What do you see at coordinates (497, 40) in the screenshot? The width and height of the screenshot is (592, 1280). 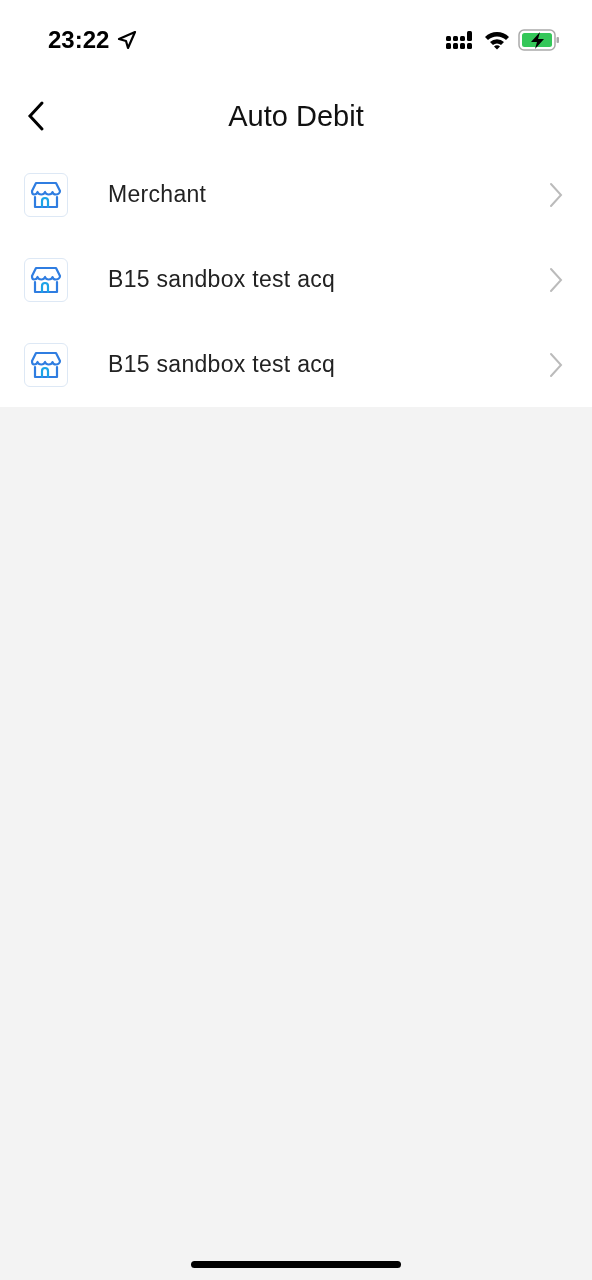 I see `wifi-icon` at bounding box center [497, 40].